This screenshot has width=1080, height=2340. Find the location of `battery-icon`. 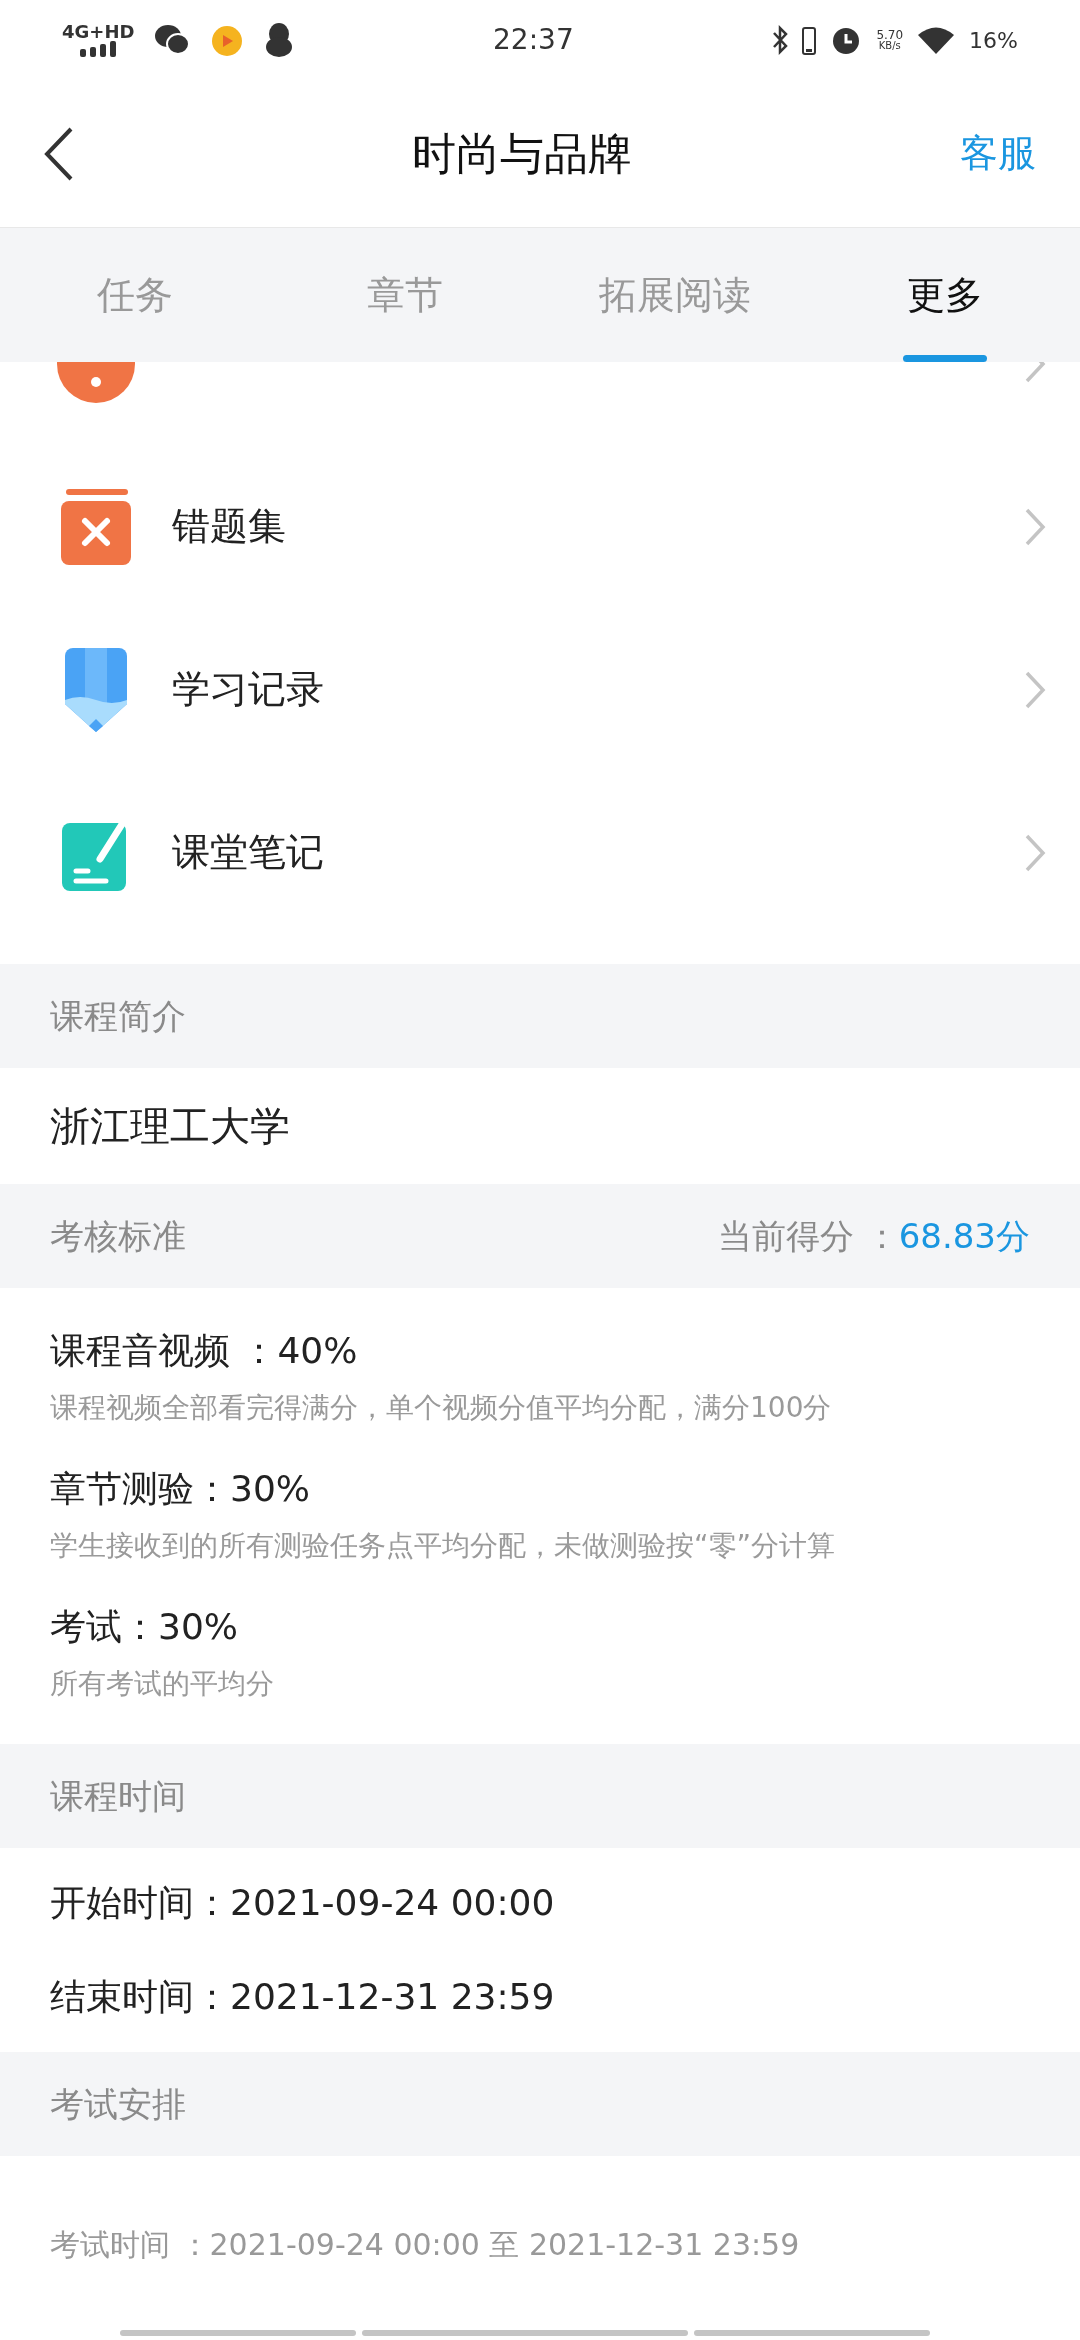

battery-icon is located at coordinates (809, 40).